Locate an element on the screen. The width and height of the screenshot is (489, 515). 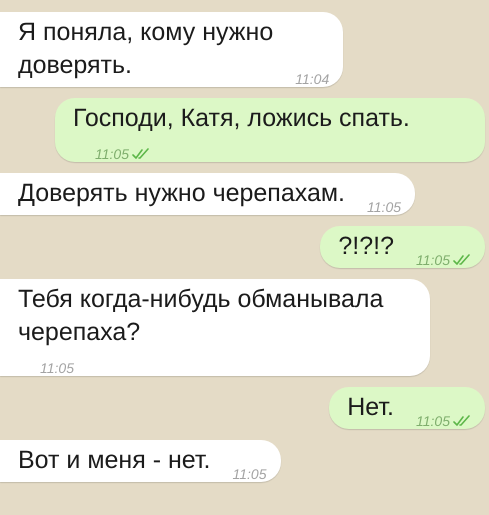
message-text: Вот и меня - нет. is located at coordinates (114, 460).